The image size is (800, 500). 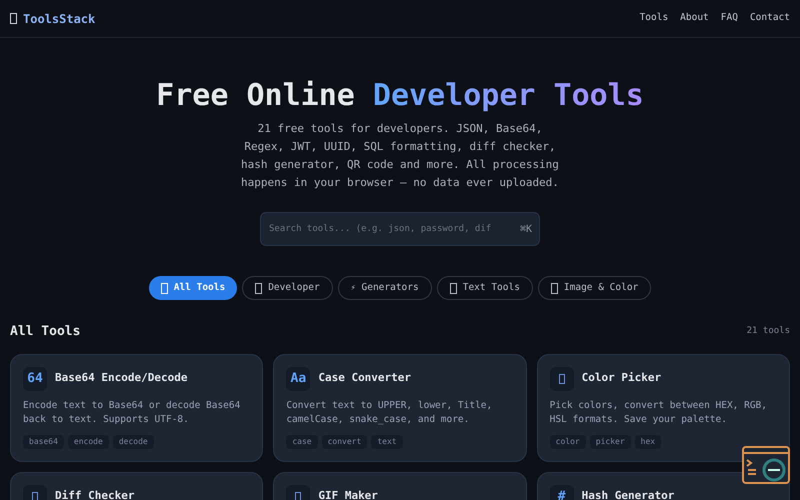 I want to click on tool-tag: base64, so click(x=43, y=441).